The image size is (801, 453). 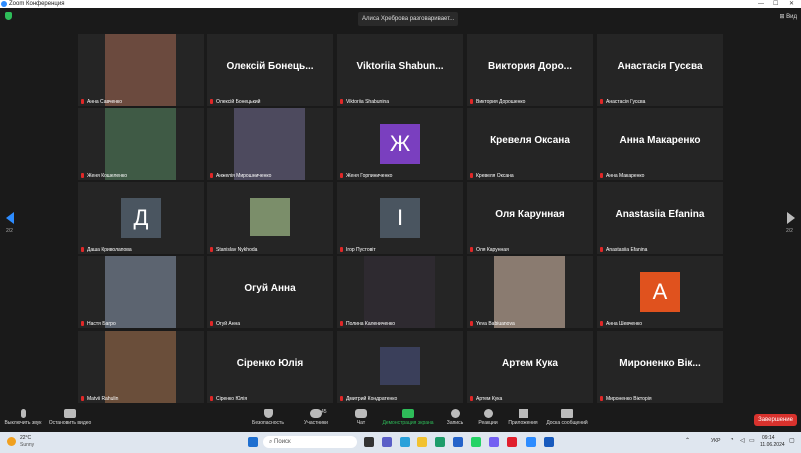 I want to click on participant-name: Anastasiia Efanina, so click(x=627, y=250).